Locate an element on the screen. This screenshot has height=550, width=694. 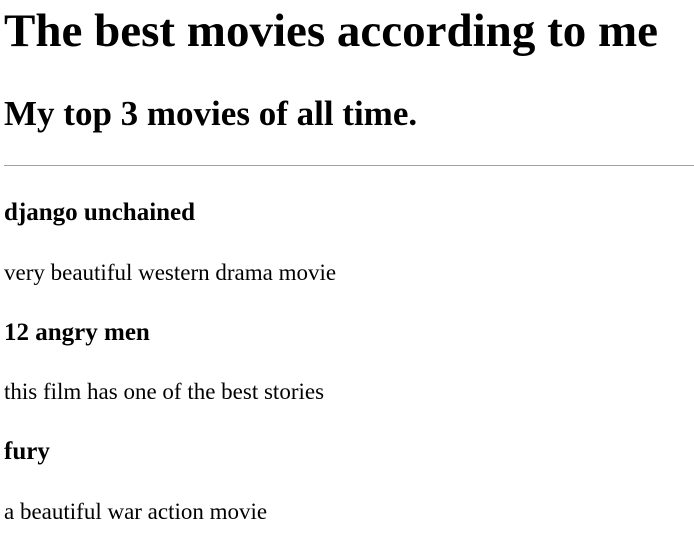
movie-description-12-angry-men: this film has one of the best stories is located at coordinates (164, 391).